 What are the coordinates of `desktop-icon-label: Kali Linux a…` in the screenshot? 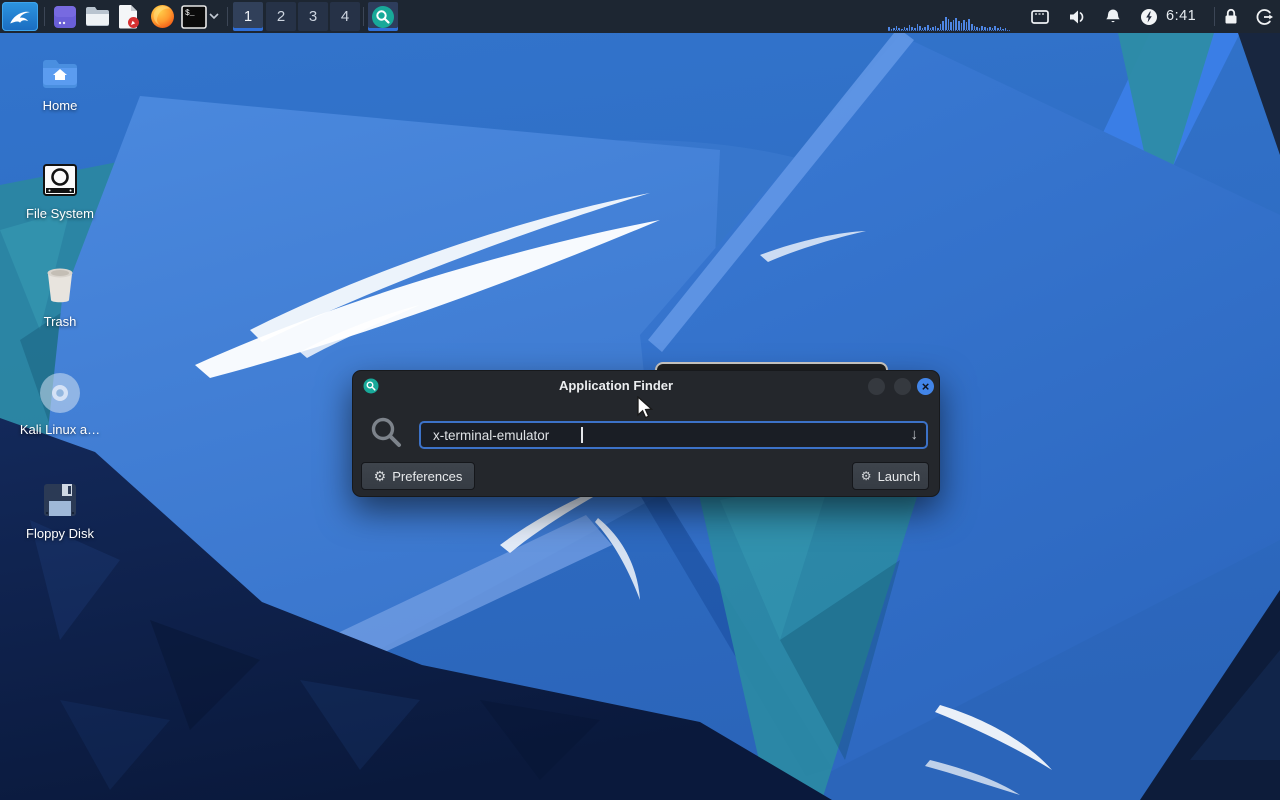 It's located at (60, 429).